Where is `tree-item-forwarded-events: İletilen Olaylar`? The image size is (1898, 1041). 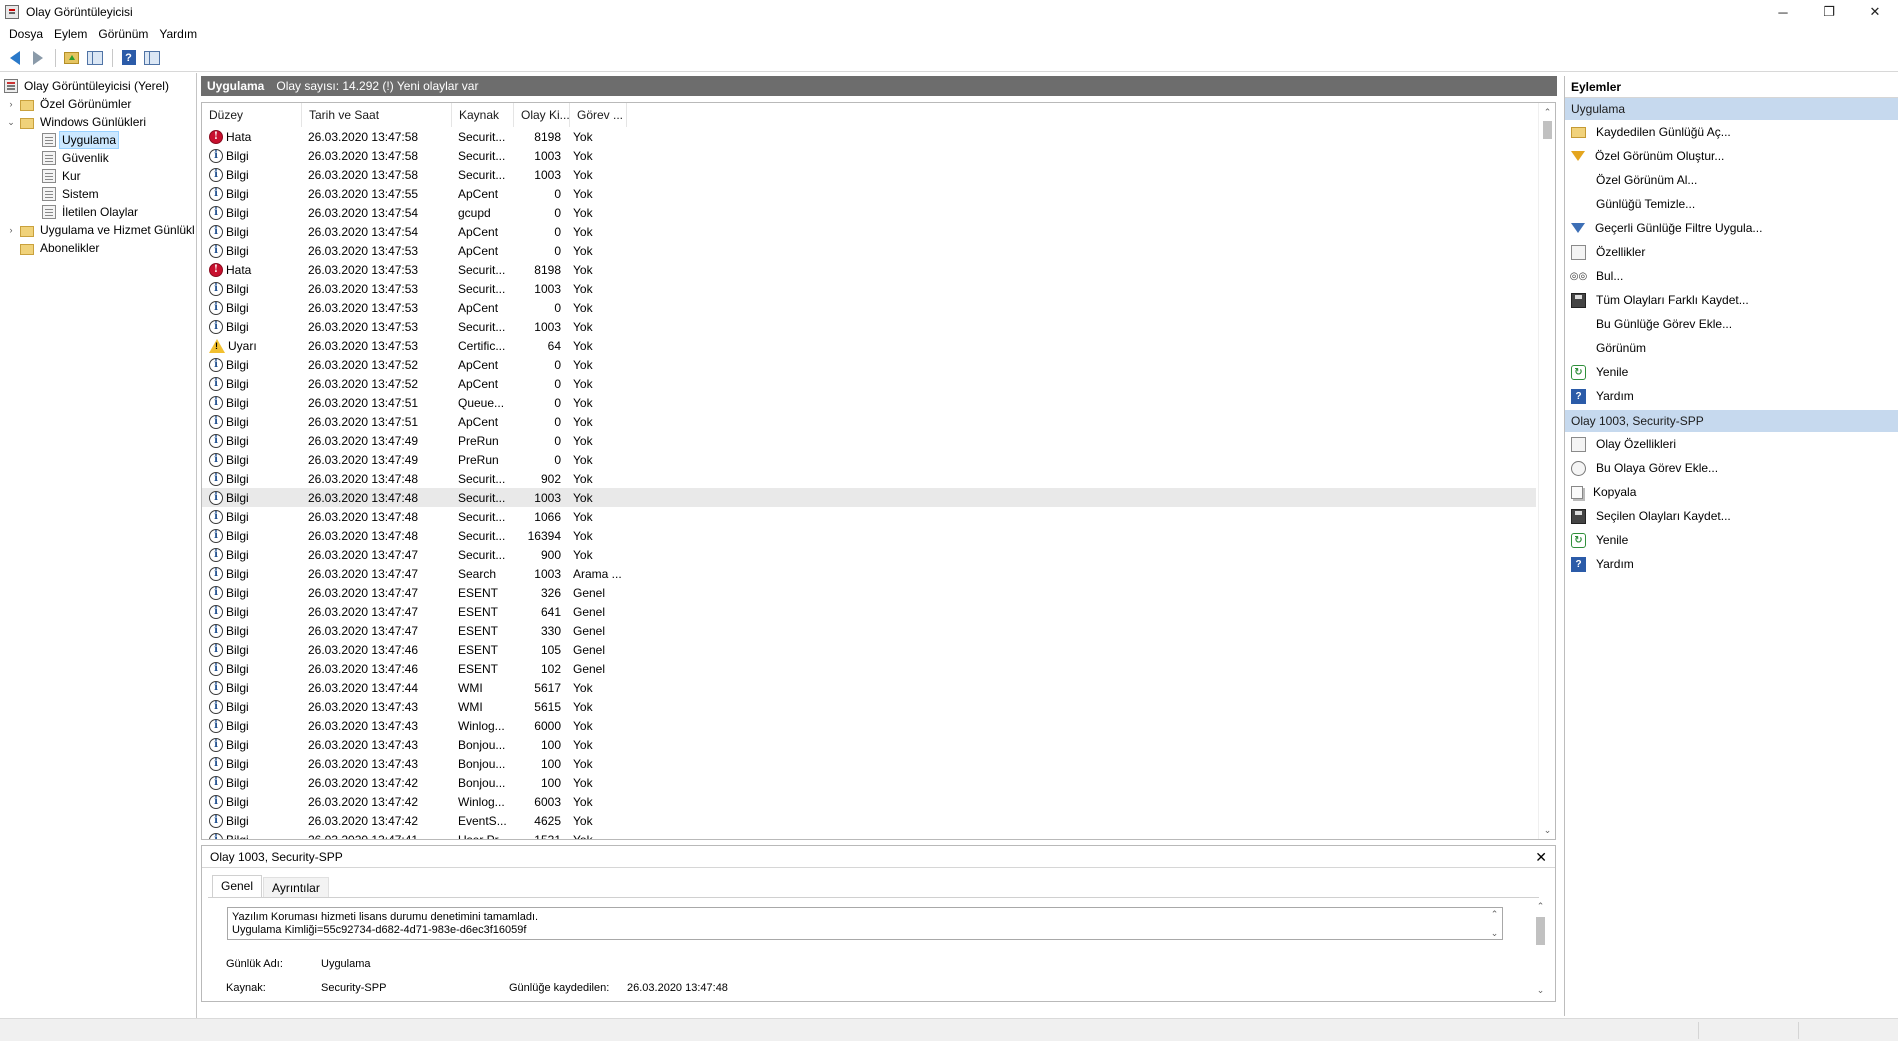 tree-item-forwarded-events: İletilen Olaylar is located at coordinates (91, 212).